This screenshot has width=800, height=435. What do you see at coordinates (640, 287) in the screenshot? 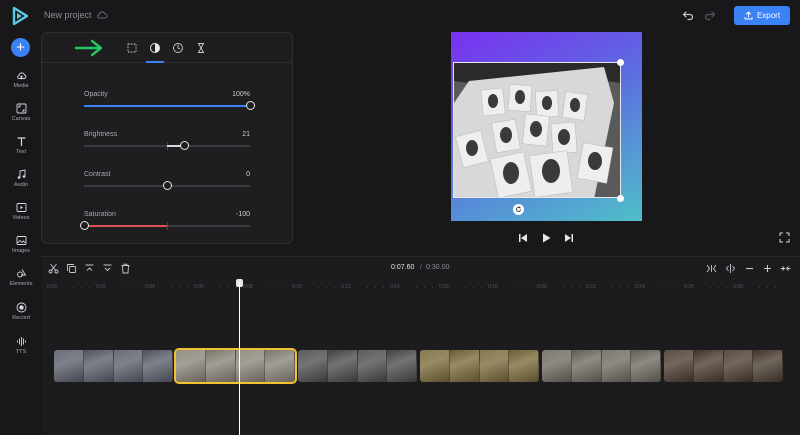
I see `ruler-label: 0:24` at bounding box center [640, 287].